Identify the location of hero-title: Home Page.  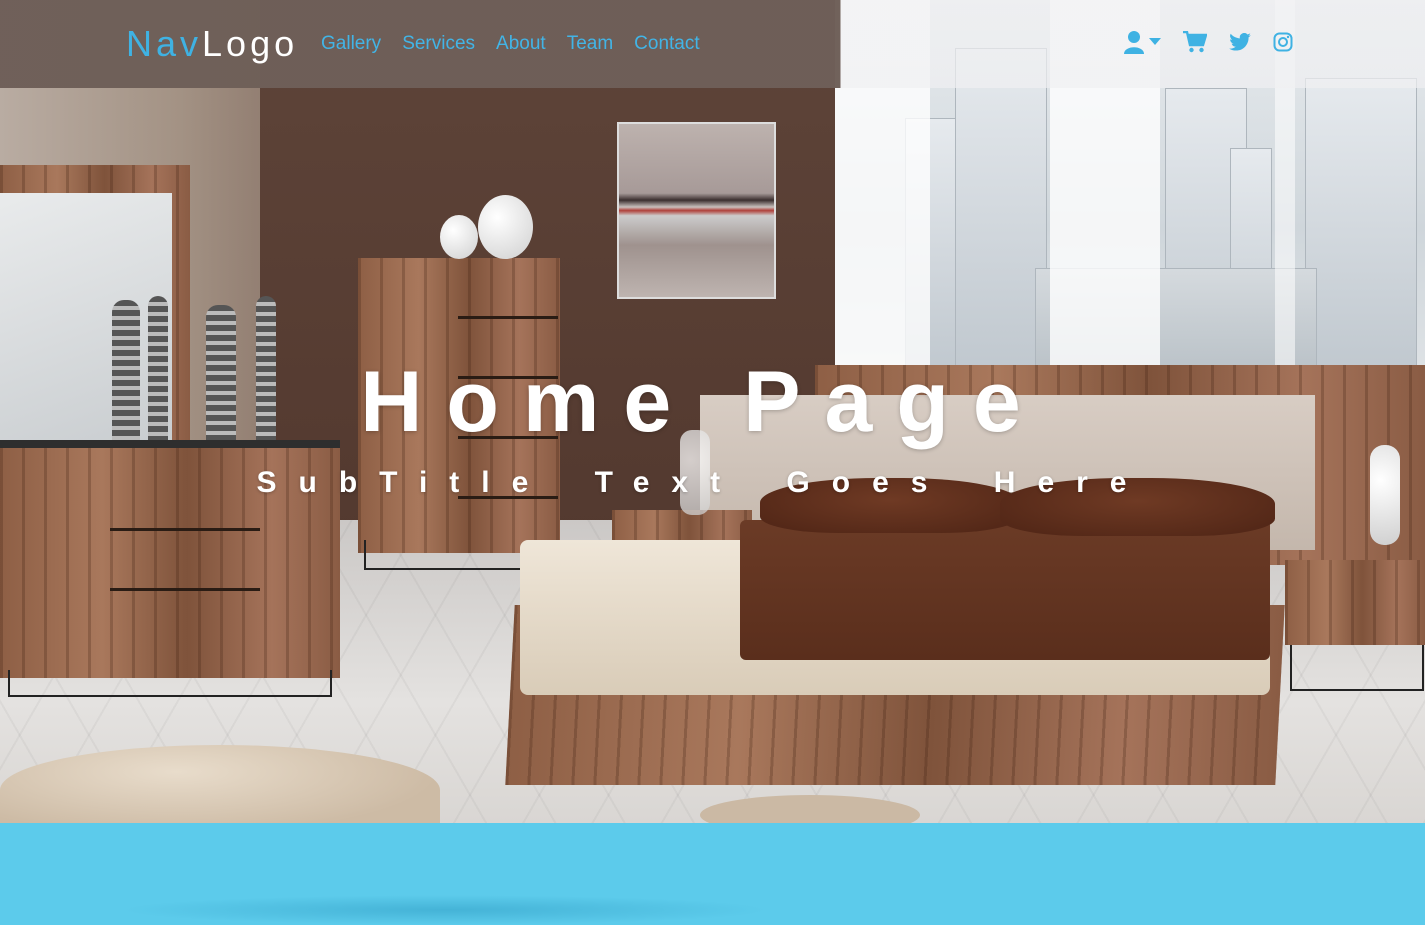
(702, 402).